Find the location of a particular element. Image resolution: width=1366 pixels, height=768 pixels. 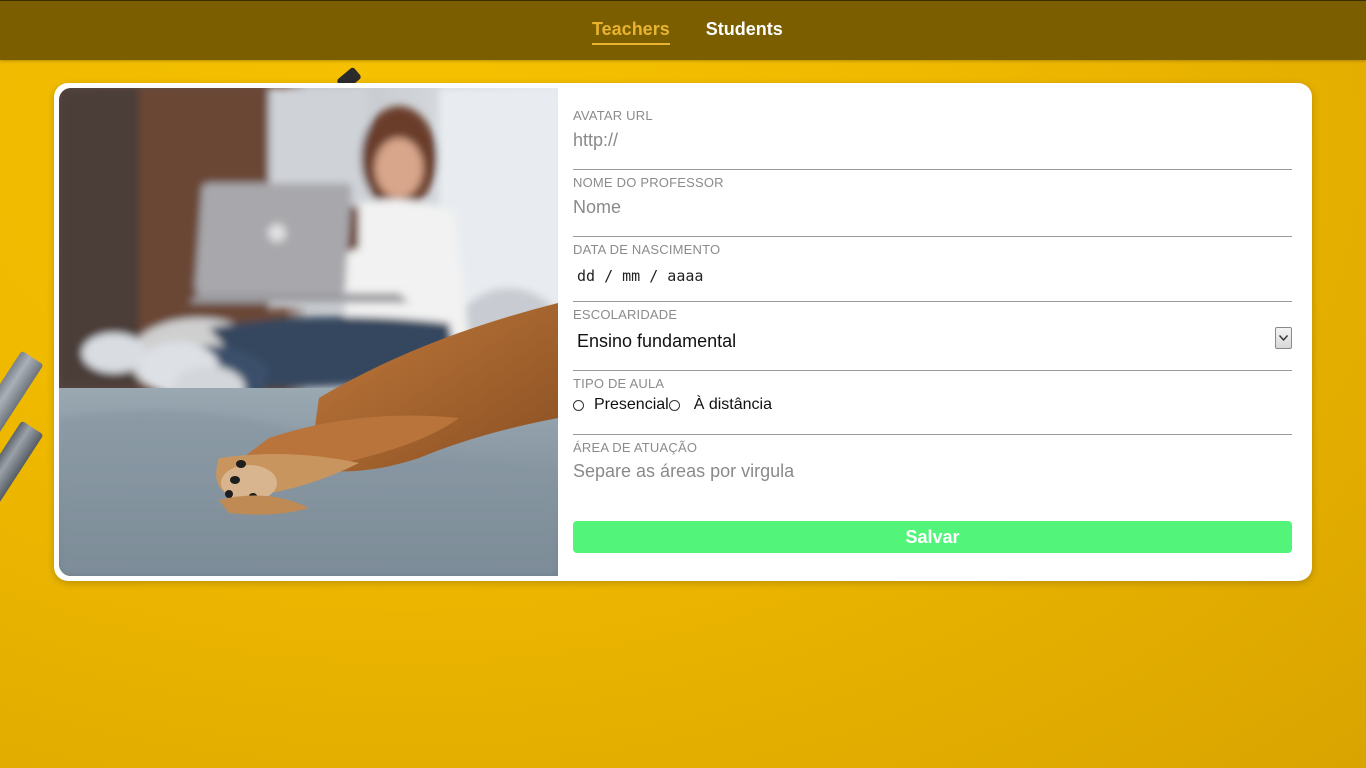

radio-distancia-label: À distância is located at coordinates (732, 404).